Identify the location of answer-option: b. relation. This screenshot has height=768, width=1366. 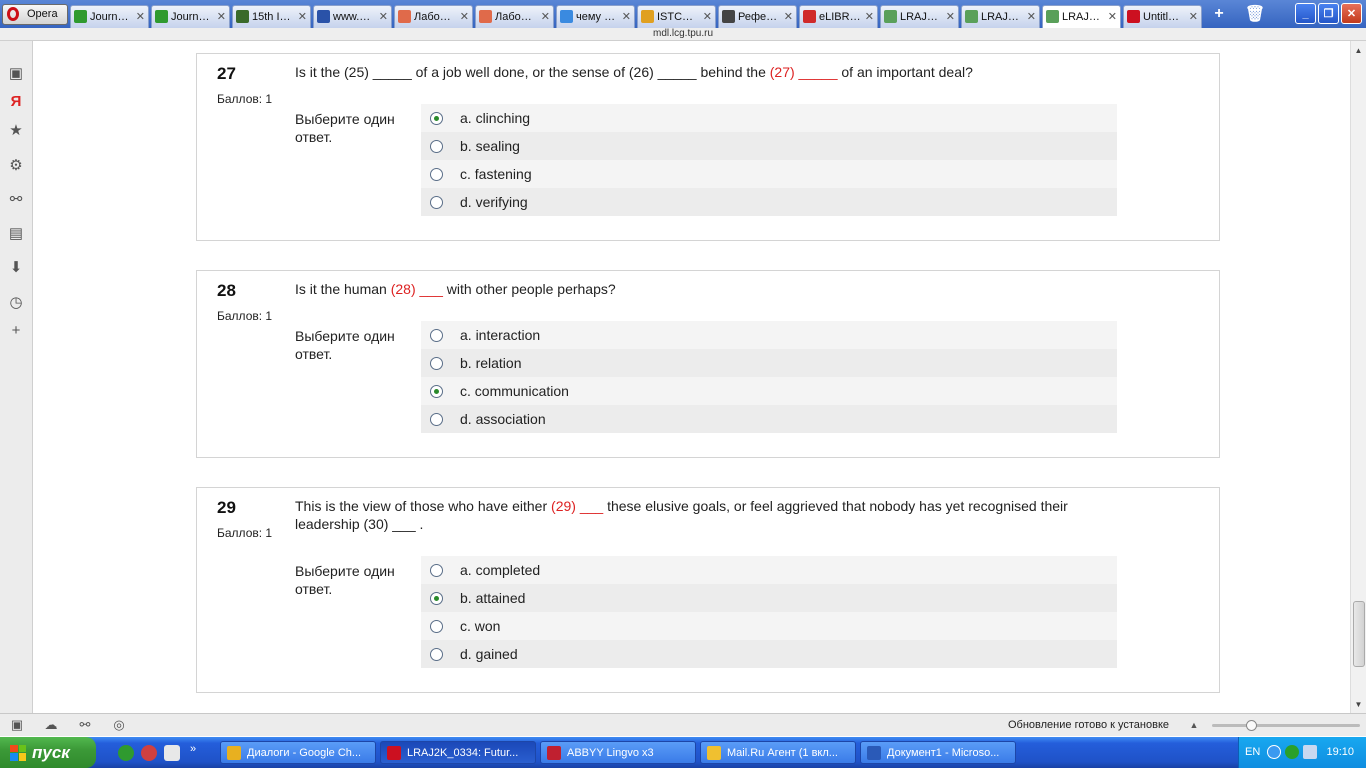
(769, 363).